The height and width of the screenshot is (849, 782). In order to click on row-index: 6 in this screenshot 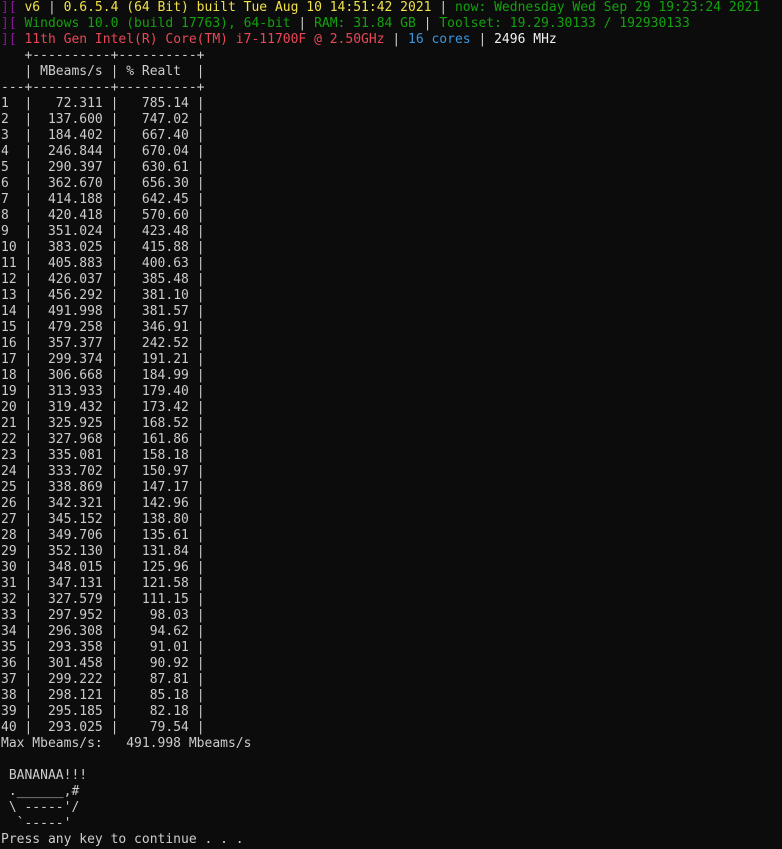, I will do `click(5, 183)`.